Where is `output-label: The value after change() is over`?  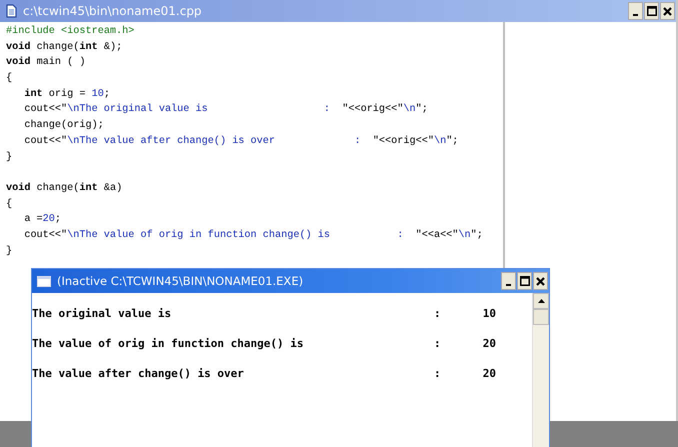
output-label: The value after change() is over is located at coordinates (138, 373).